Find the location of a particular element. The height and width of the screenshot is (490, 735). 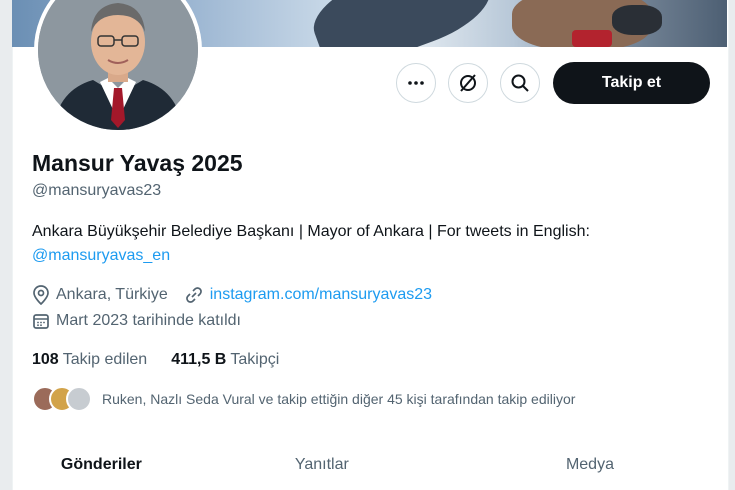

more-button is located at coordinates (416, 83).